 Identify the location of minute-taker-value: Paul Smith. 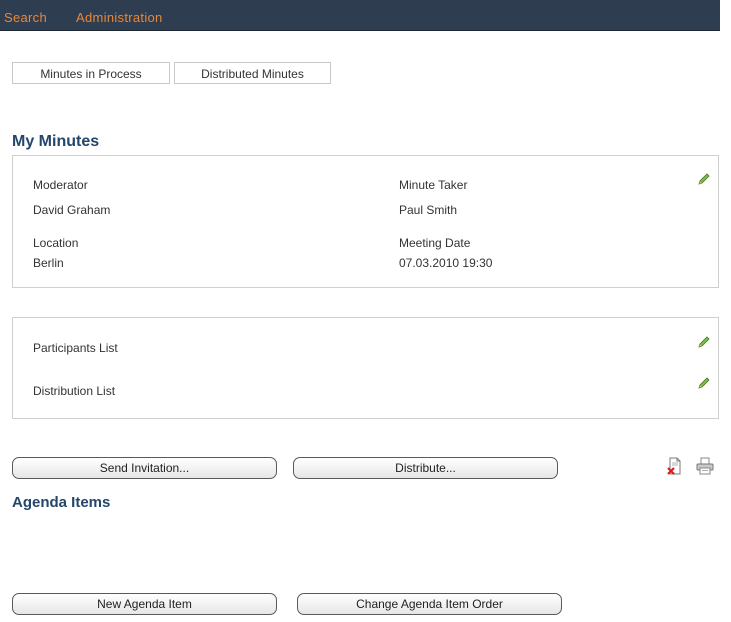
(428, 210).